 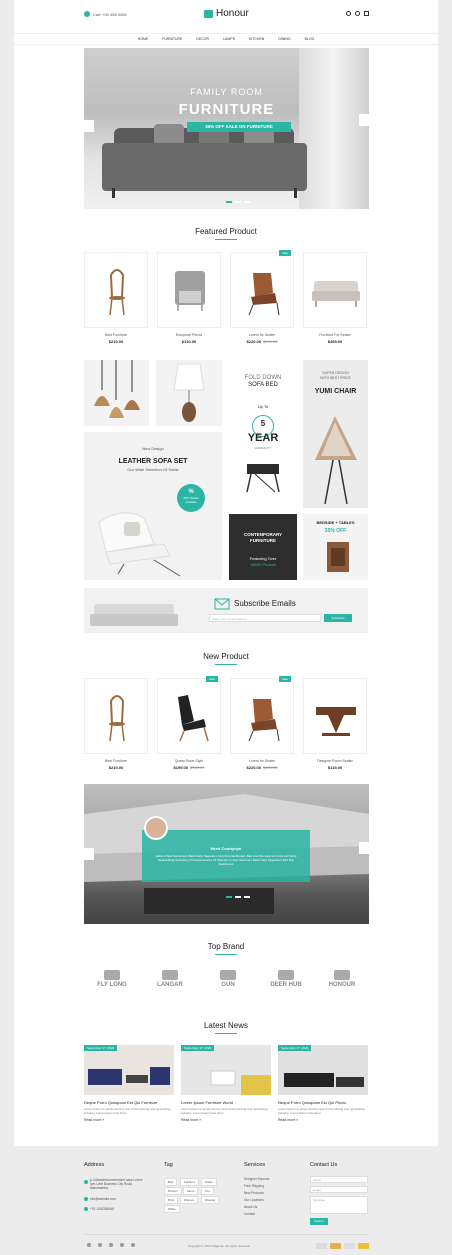 What do you see at coordinates (323, 1102) in the screenshot?
I see `news-title: Neque Porro Quisquam Est Qui Photo` at bounding box center [323, 1102].